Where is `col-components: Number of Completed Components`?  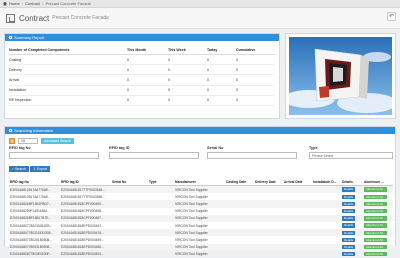
col-components: Number of Completed Components is located at coordinates (68, 50).